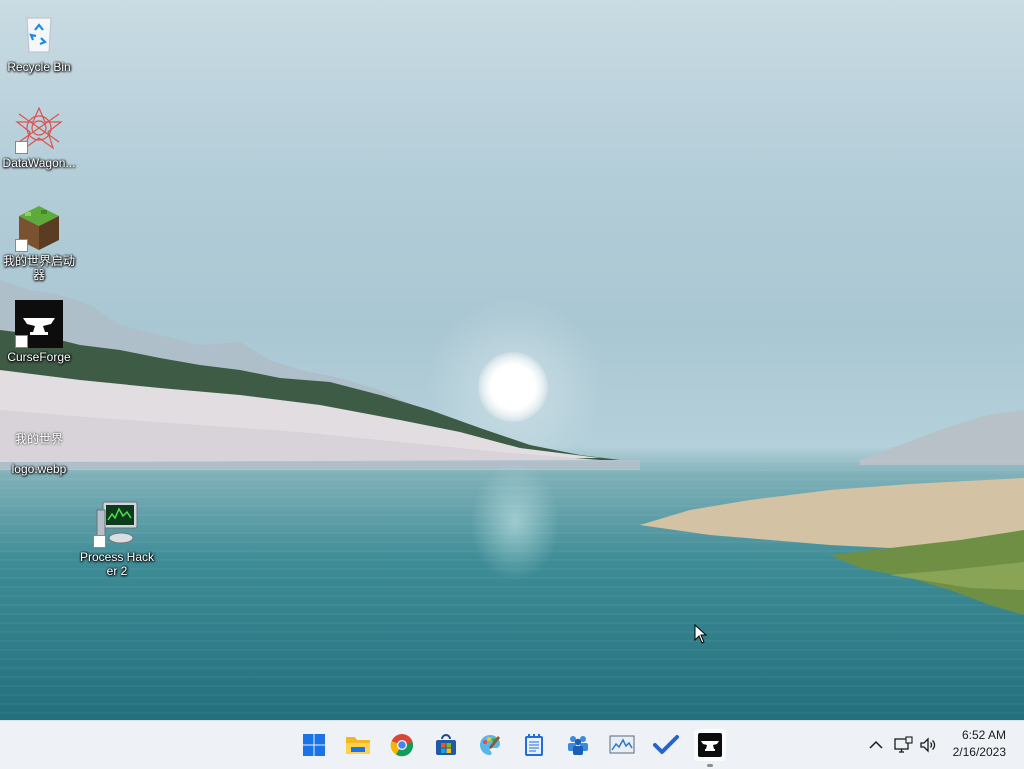 This screenshot has height=769, width=1024. I want to click on desktop-icon-label: 我的世界启动器, so click(38, 268).